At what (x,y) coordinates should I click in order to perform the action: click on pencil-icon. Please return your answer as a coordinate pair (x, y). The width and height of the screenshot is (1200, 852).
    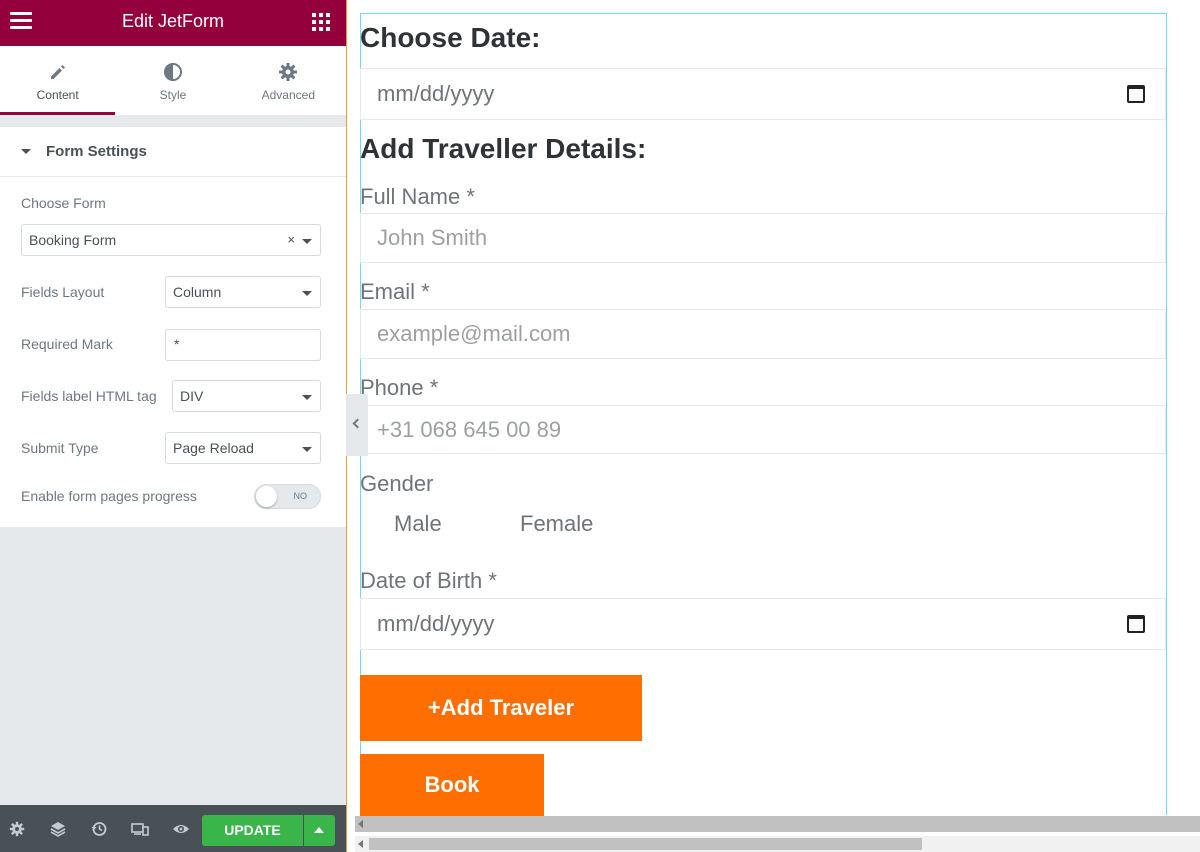
    Looking at the image, I should click on (57, 72).